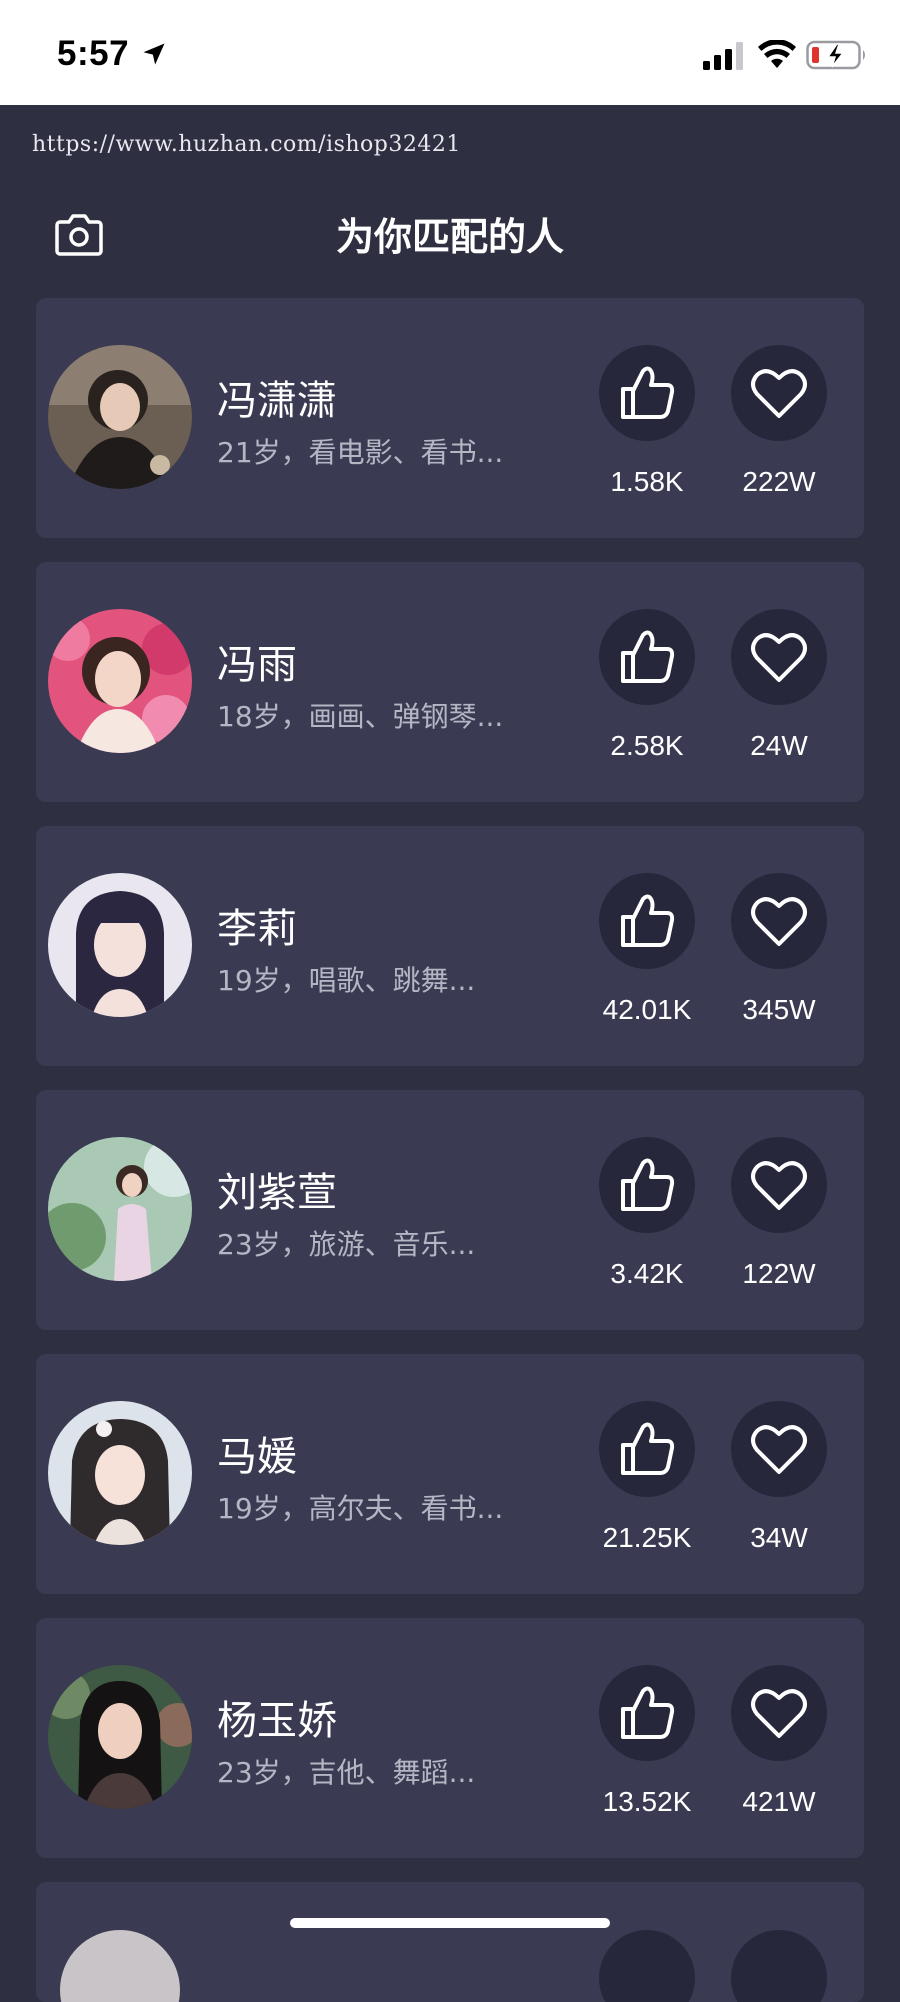 The image size is (900, 2002). I want to click on match-card: 杨玉娇 23岁，吉他、舞蹈... 13.52K 421W, so click(450, 1738).